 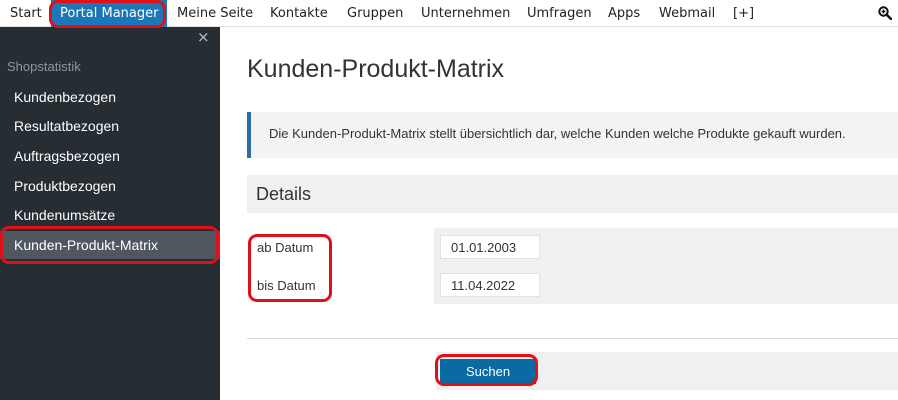 I want to click on to-date-input, so click(x=490, y=285).